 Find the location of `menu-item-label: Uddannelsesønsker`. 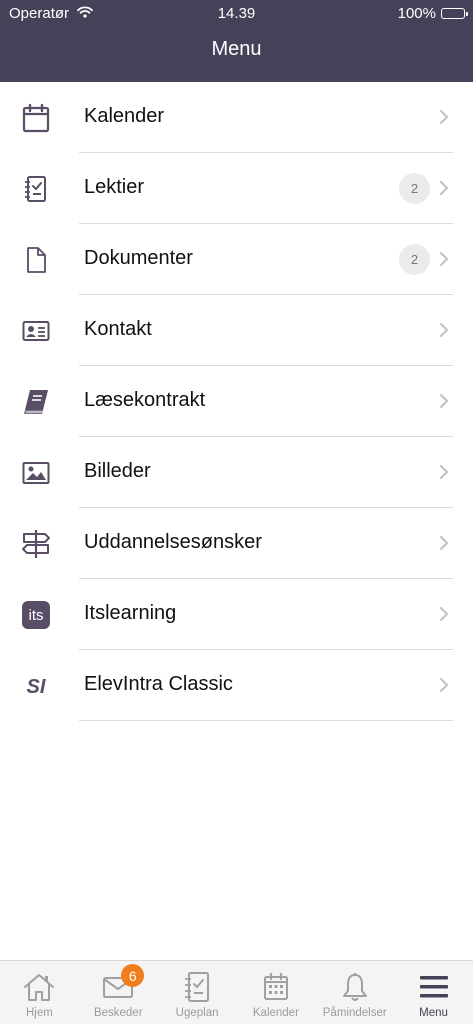

menu-item-label: Uddannelsesønsker is located at coordinates (173, 542).